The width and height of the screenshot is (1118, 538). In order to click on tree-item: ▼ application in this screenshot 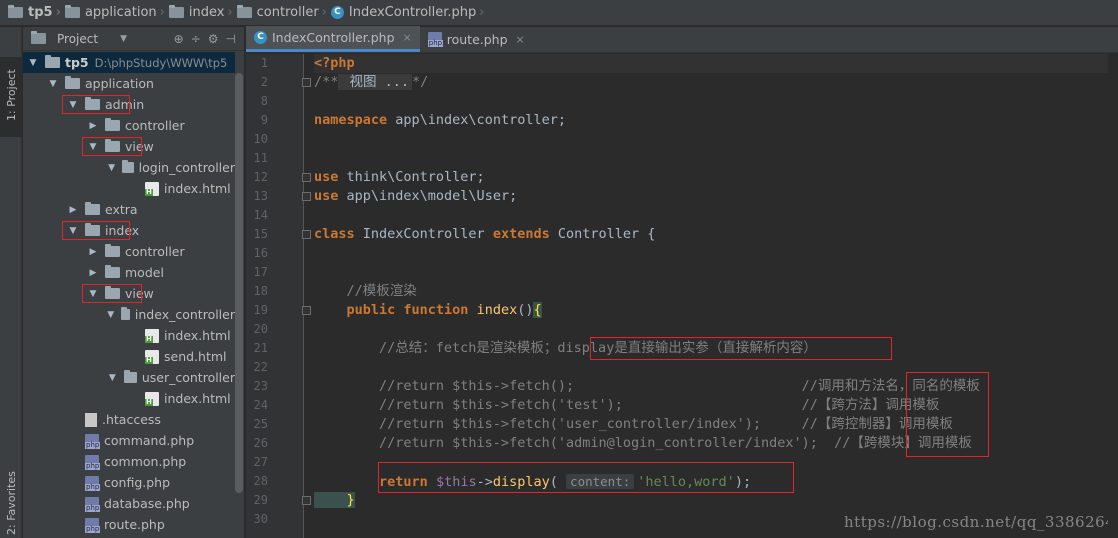, I will do `click(129, 83)`.